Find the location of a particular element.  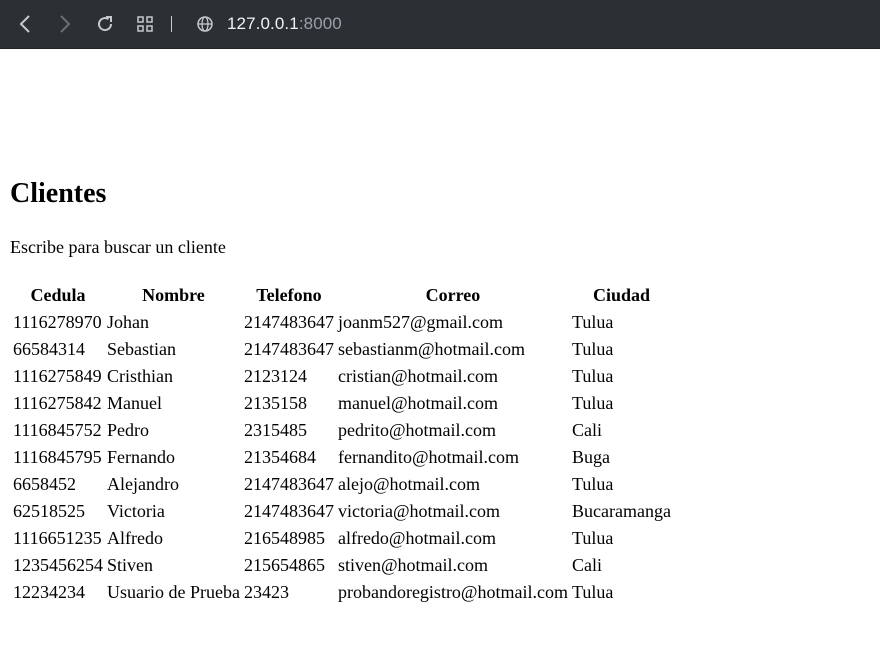

globe-icon is located at coordinates (205, 24).